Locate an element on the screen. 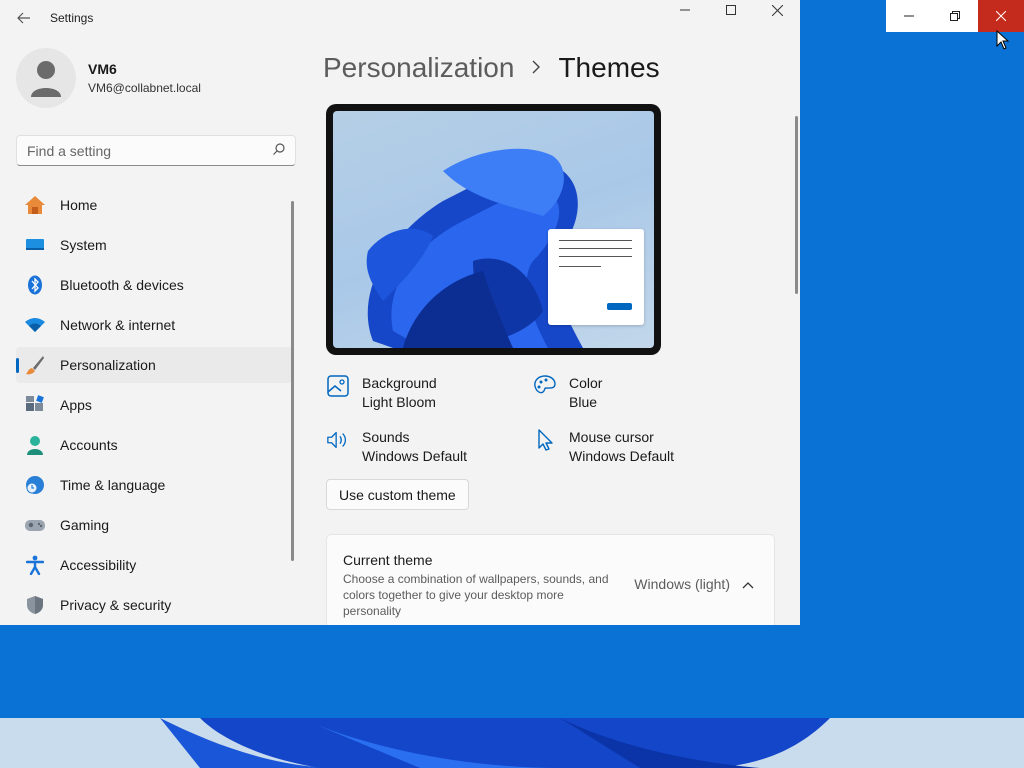  color-value: Blue is located at coordinates (583, 402).